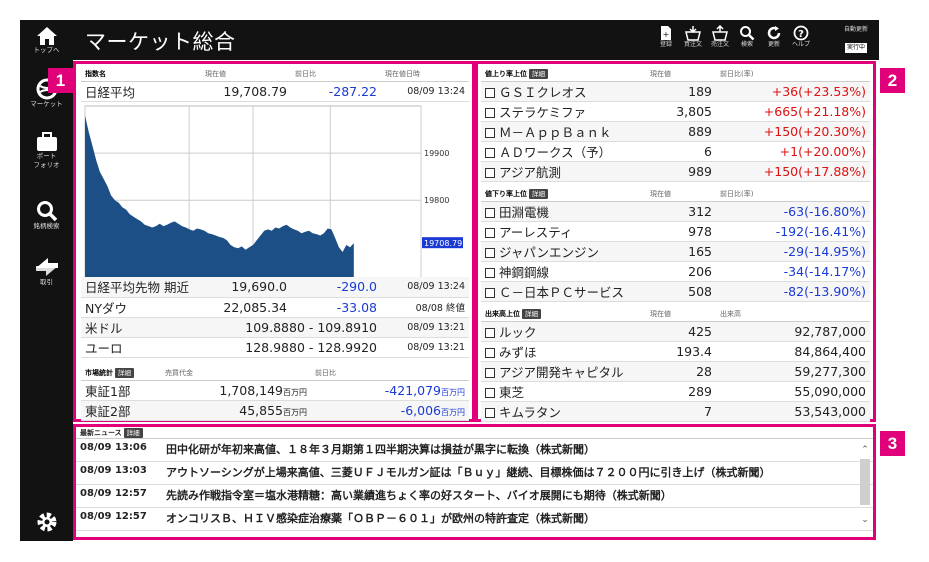  What do you see at coordinates (113, 447) in the screenshot?
I see `news-time: 08/09 13:06` at bounding box center [113, 447].